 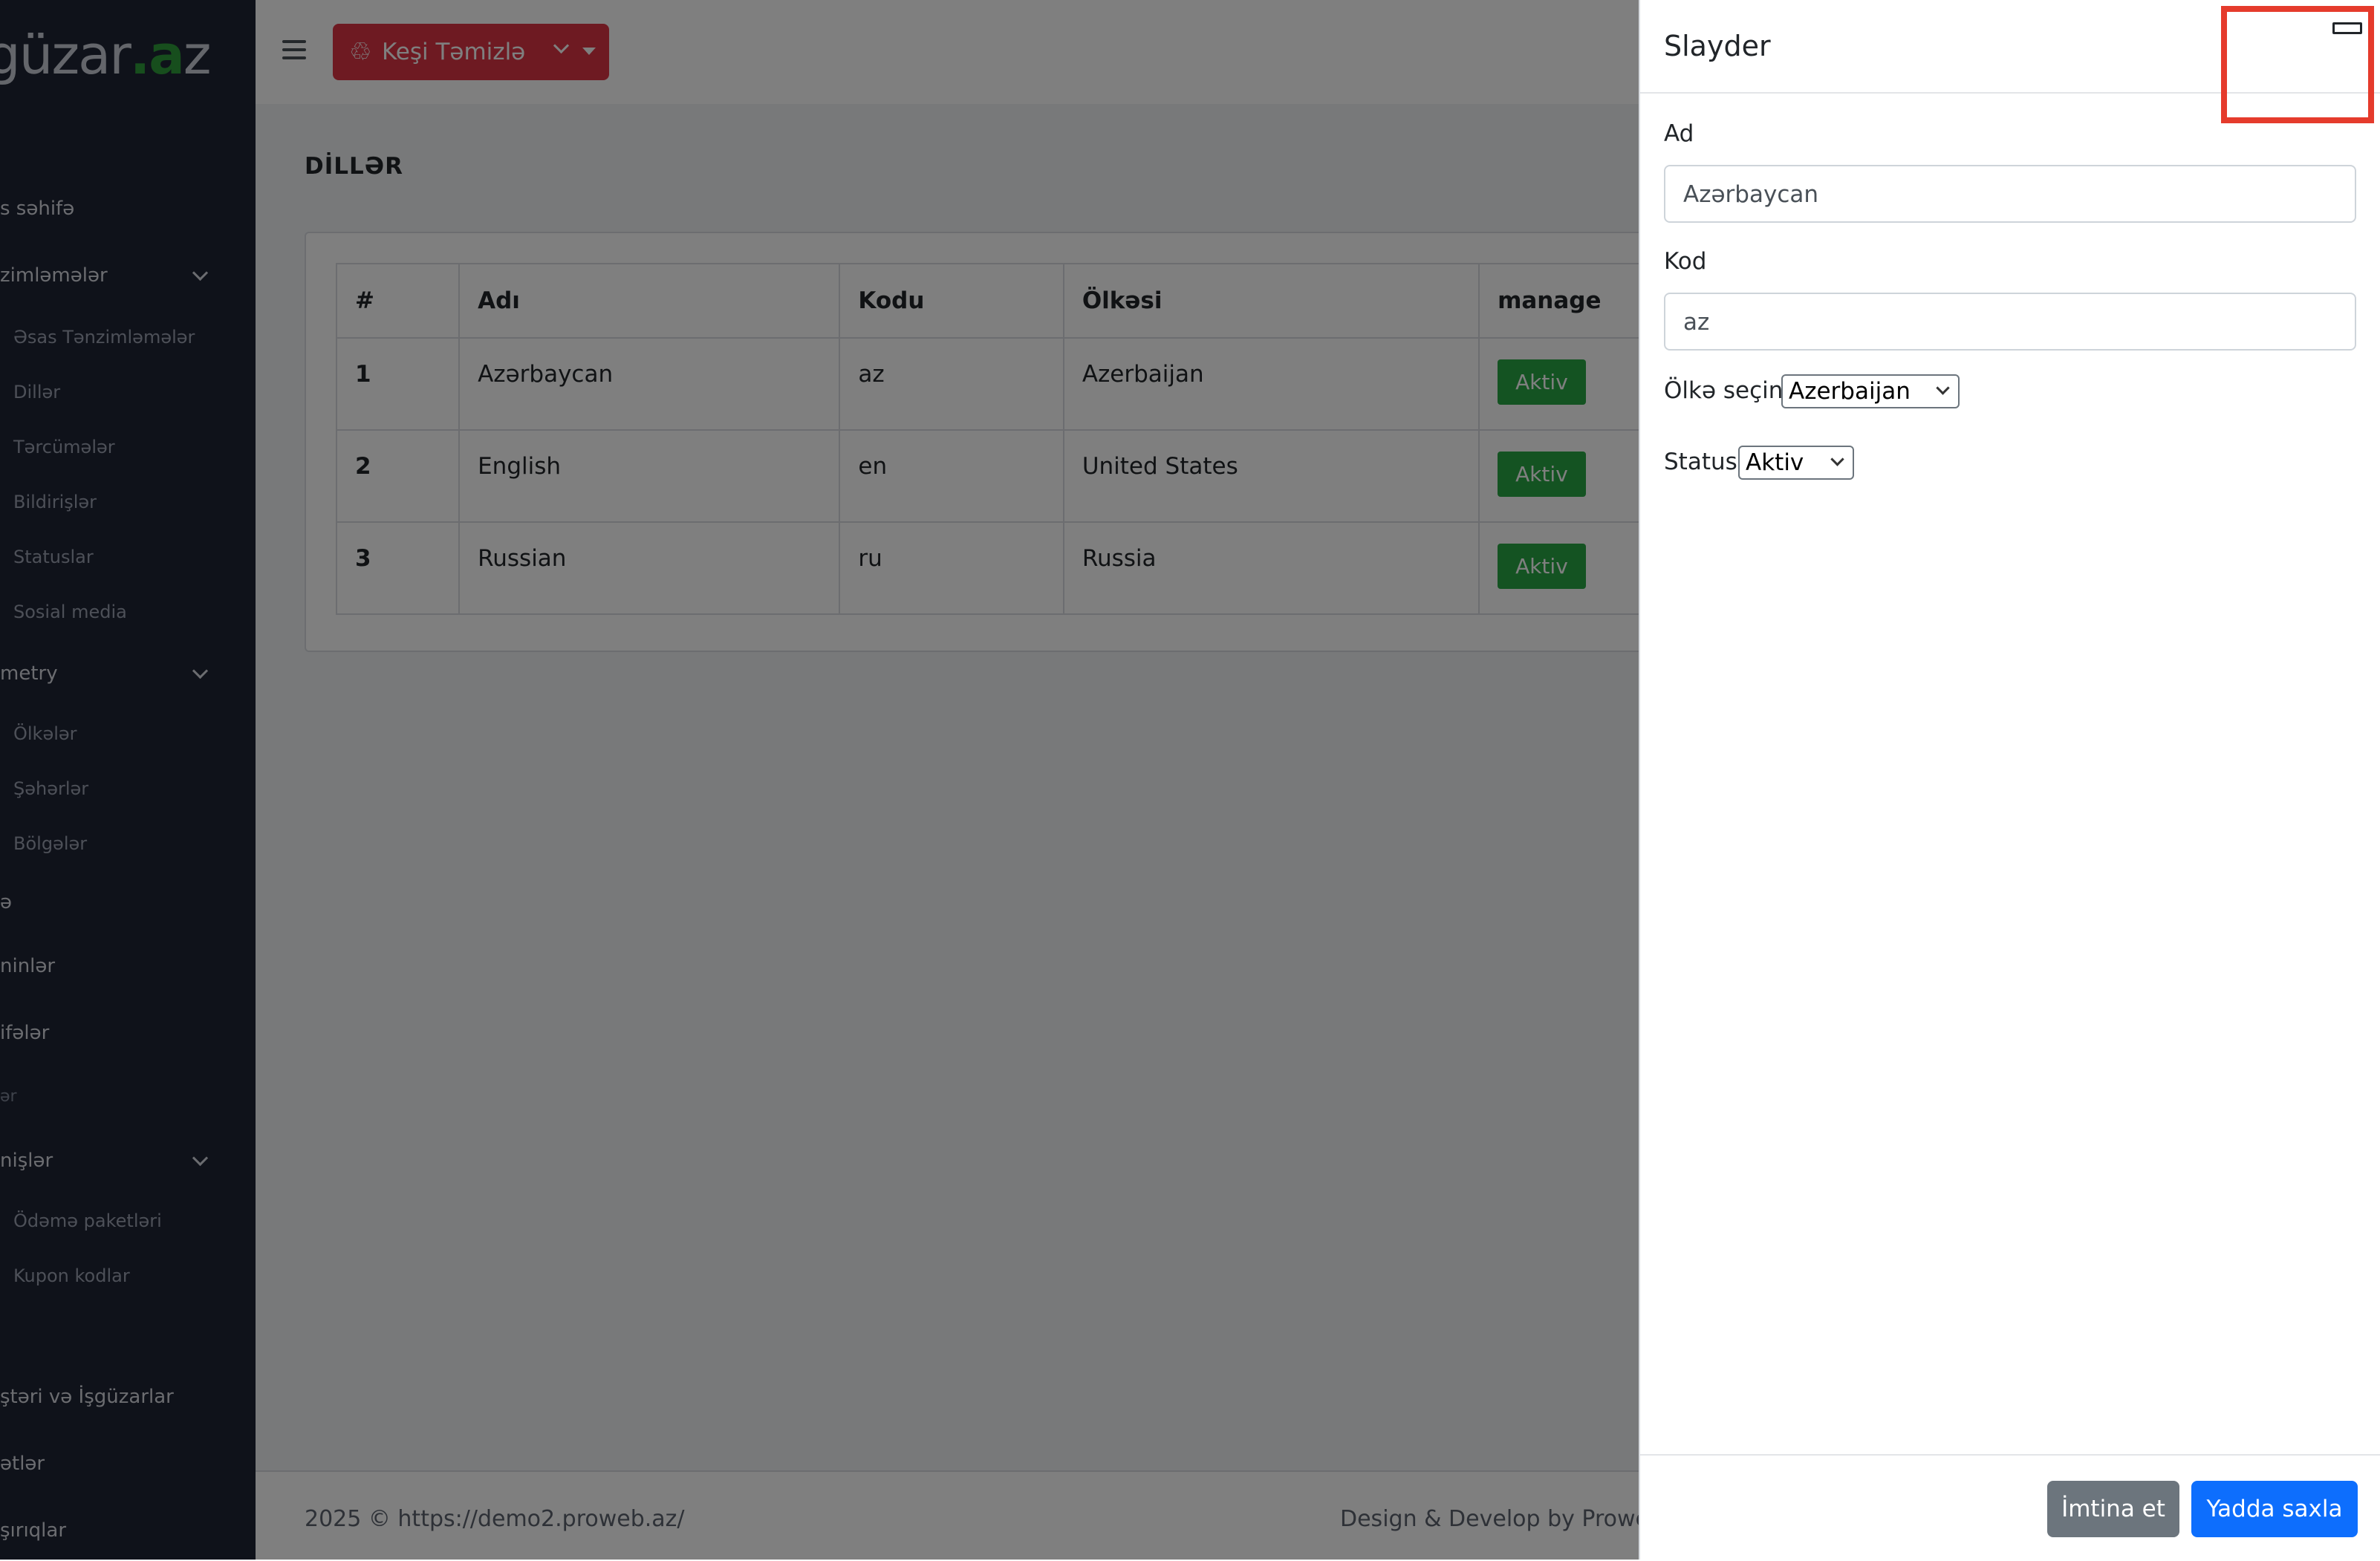 What do you see at coordinates (1724, 390) in the screenshot?
I see `country-label: Ölkə seçin` at bounding box center [1724, 390].